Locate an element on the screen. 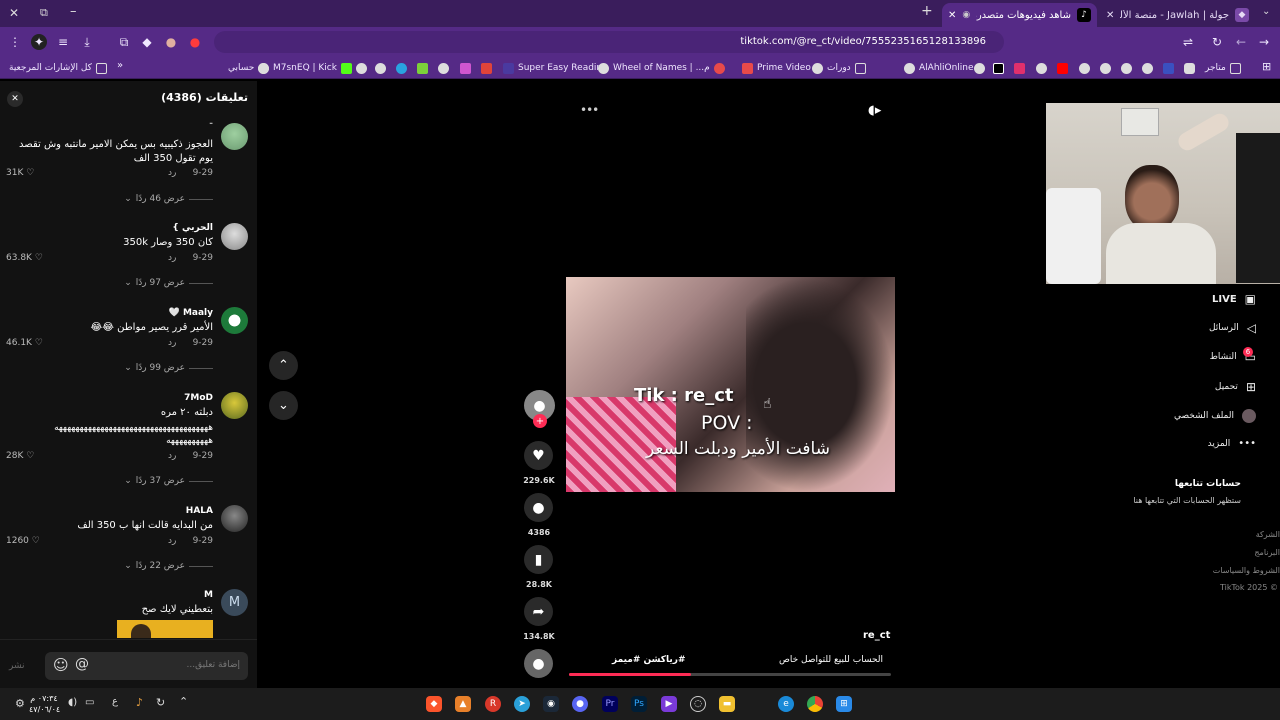 The width and height of the screenshot is (1280, 720). back-icon: → is located at coordinates (1264, 42).